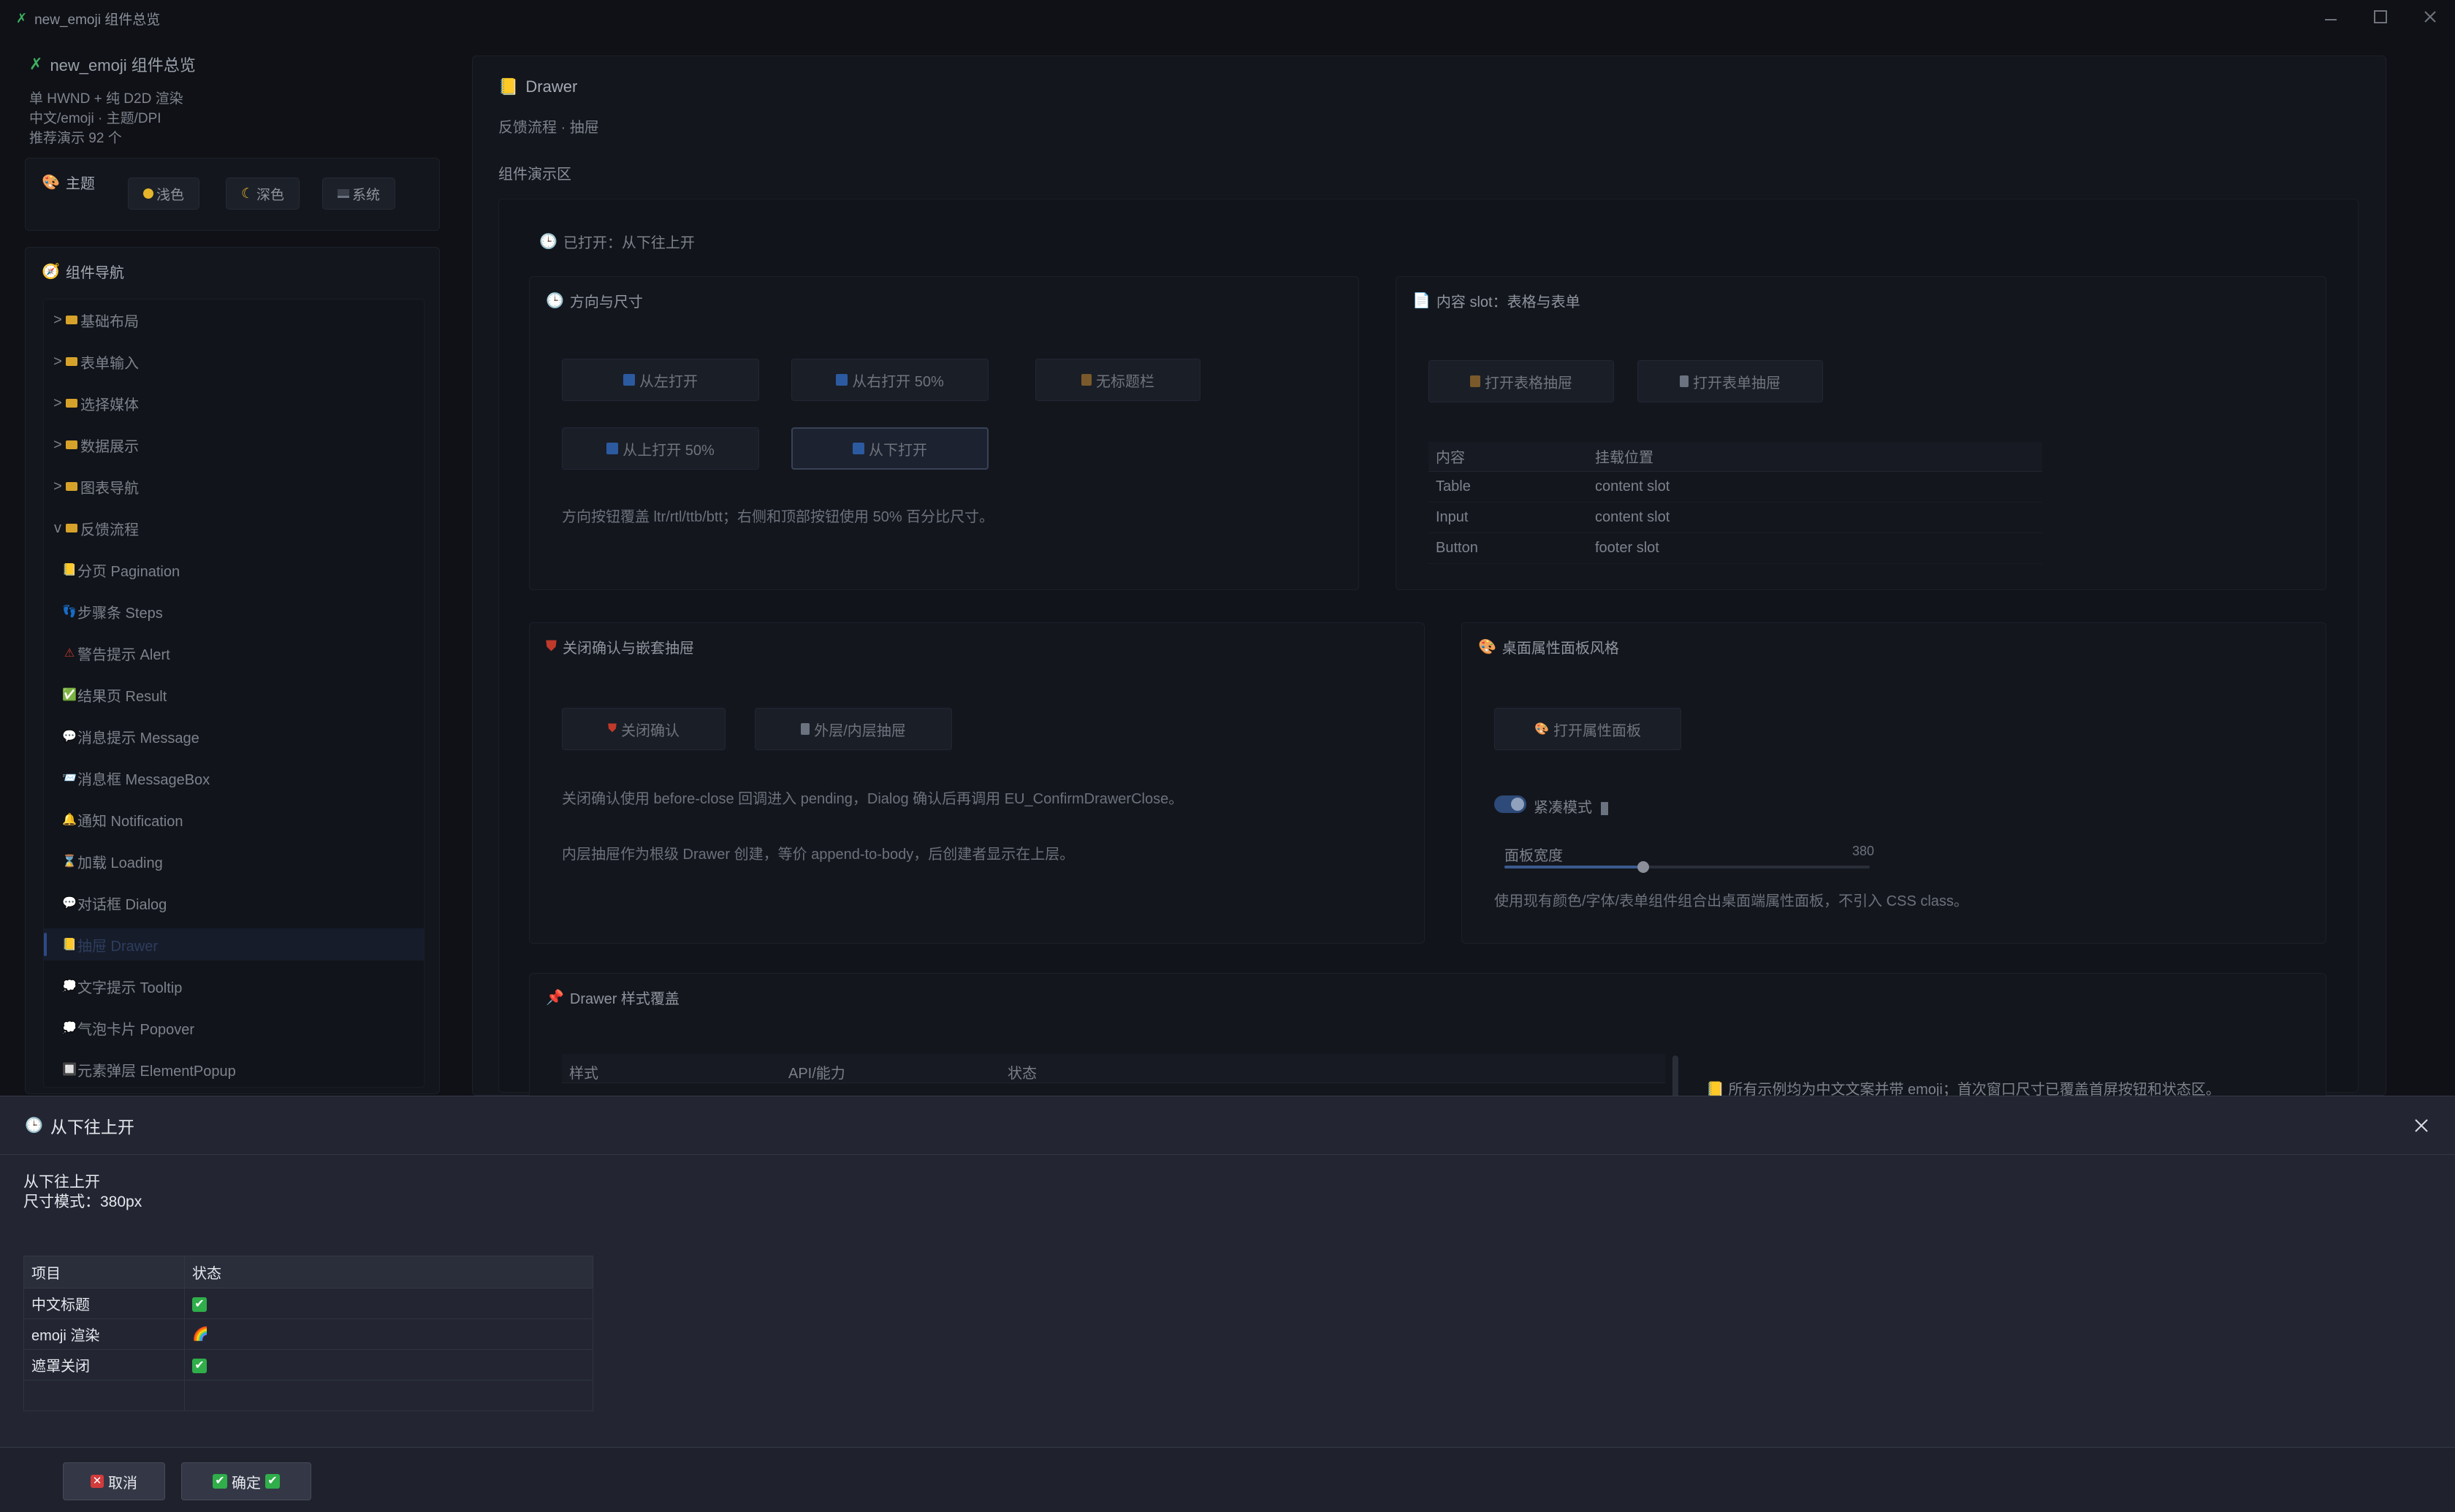  Describe the element at coordinates (1510, 804) in the screenshot. I see `compact-mode-toggle` at that location.